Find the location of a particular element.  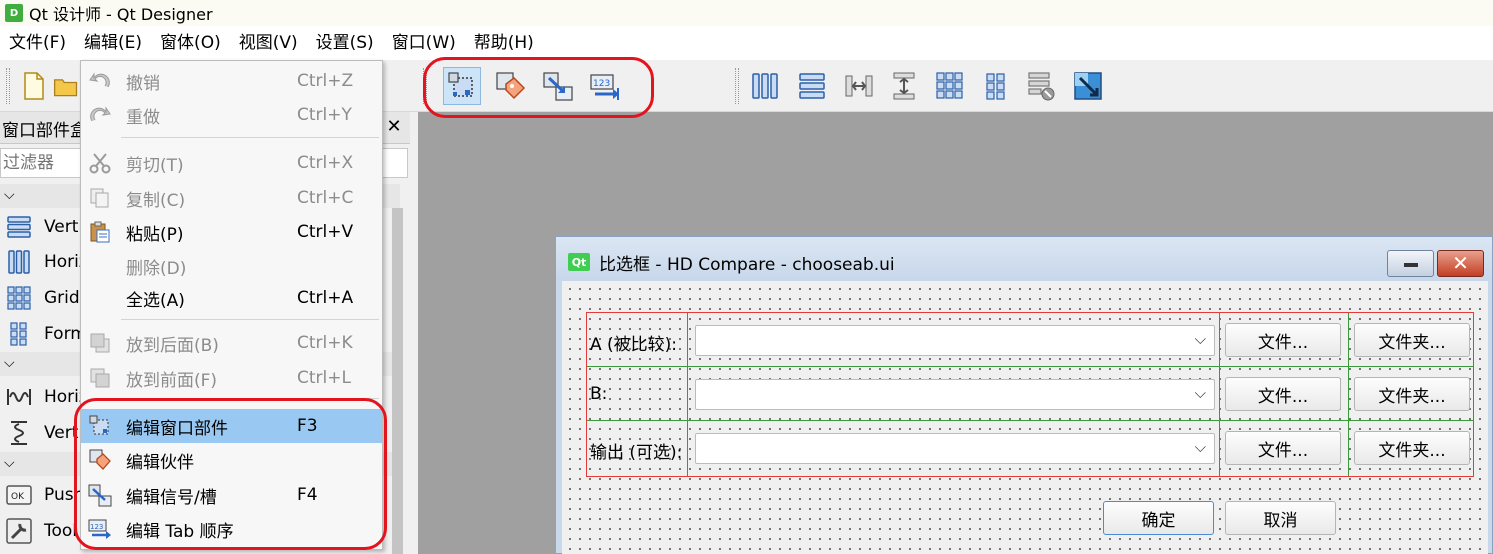

push-button-icon: OK is located at coordinates (19, 495).